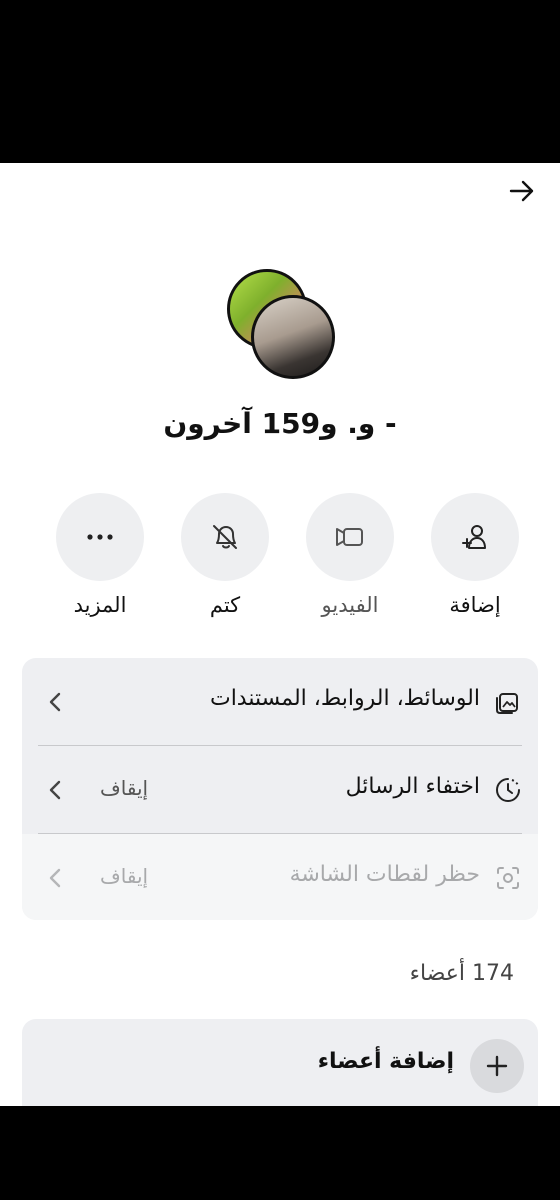 This screenshot has height=1200, width=560. Describe the element at coordinates (285, 558) in the screenshot. I see `action-buttons: إضافة الفيديو كتم المزيد` at that location.